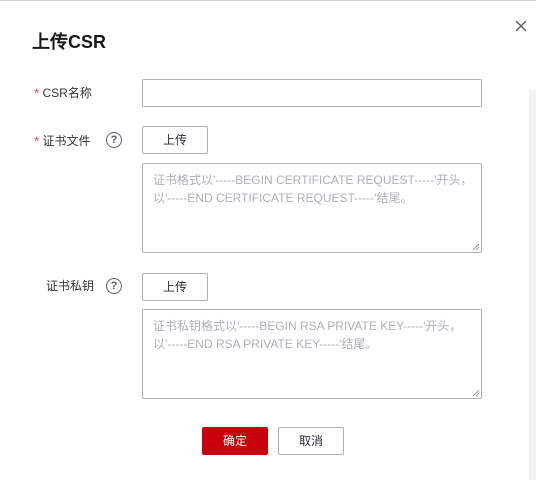  I want to click on private-key-upload-button: 上传, so click(175, 287).